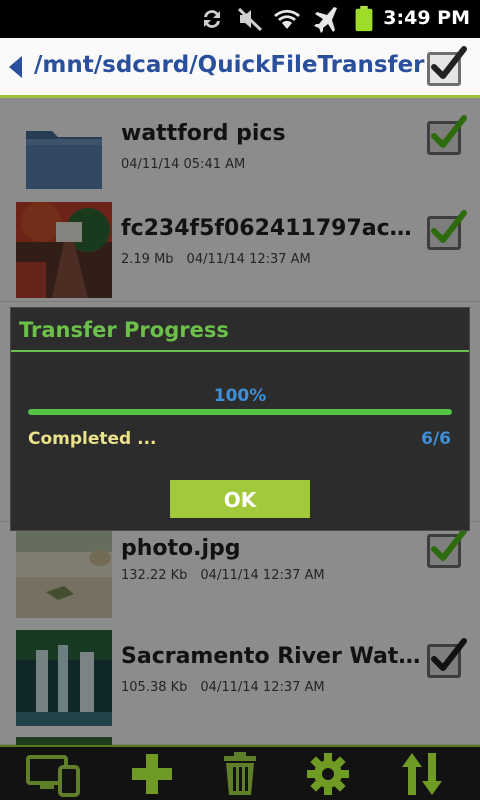 This screenshot has width=480, height=800. Describe the element at coordinates (426, 18) in the screenshot. I see `clock: 3:49 PM` at that location.